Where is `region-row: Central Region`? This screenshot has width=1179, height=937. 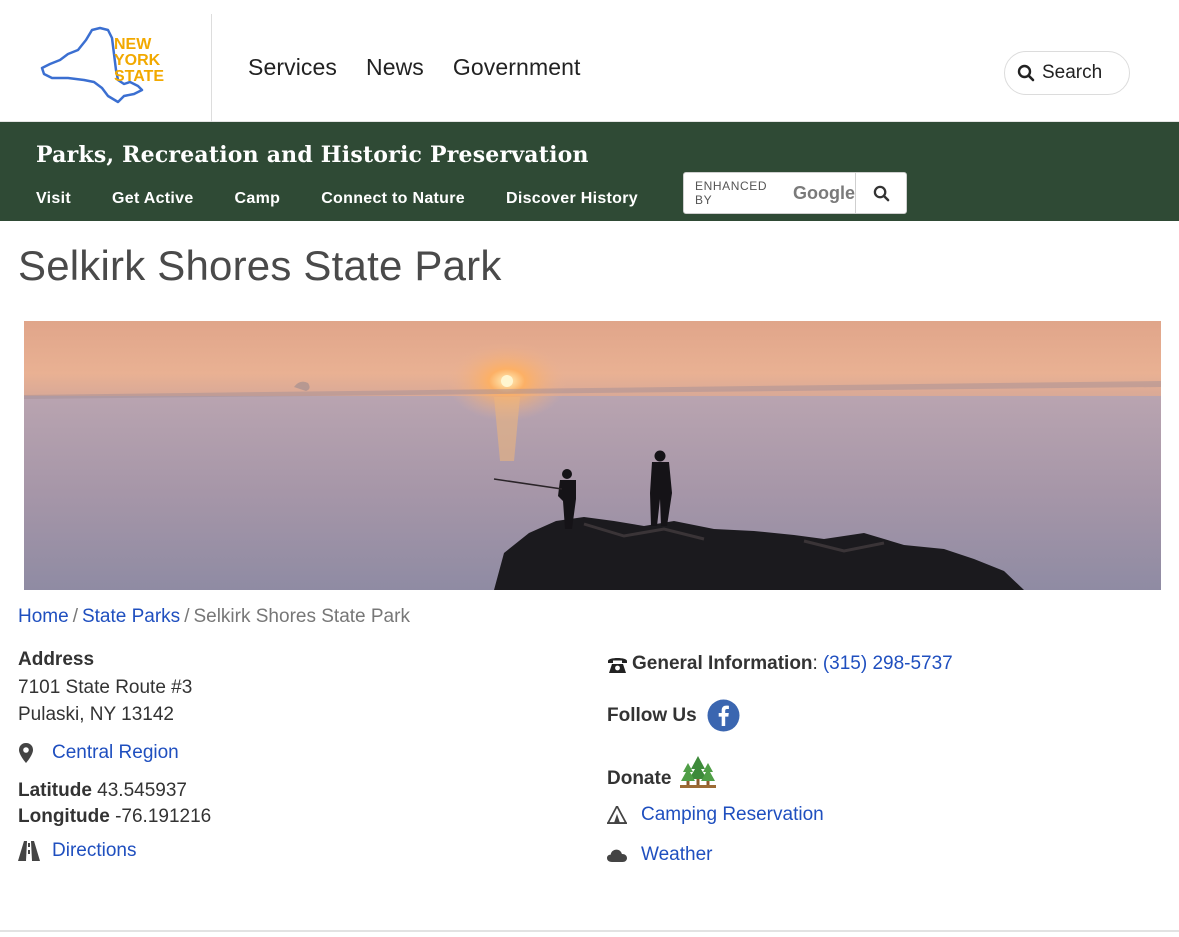
region-row: Central Region is located at coordinates (298, 753).